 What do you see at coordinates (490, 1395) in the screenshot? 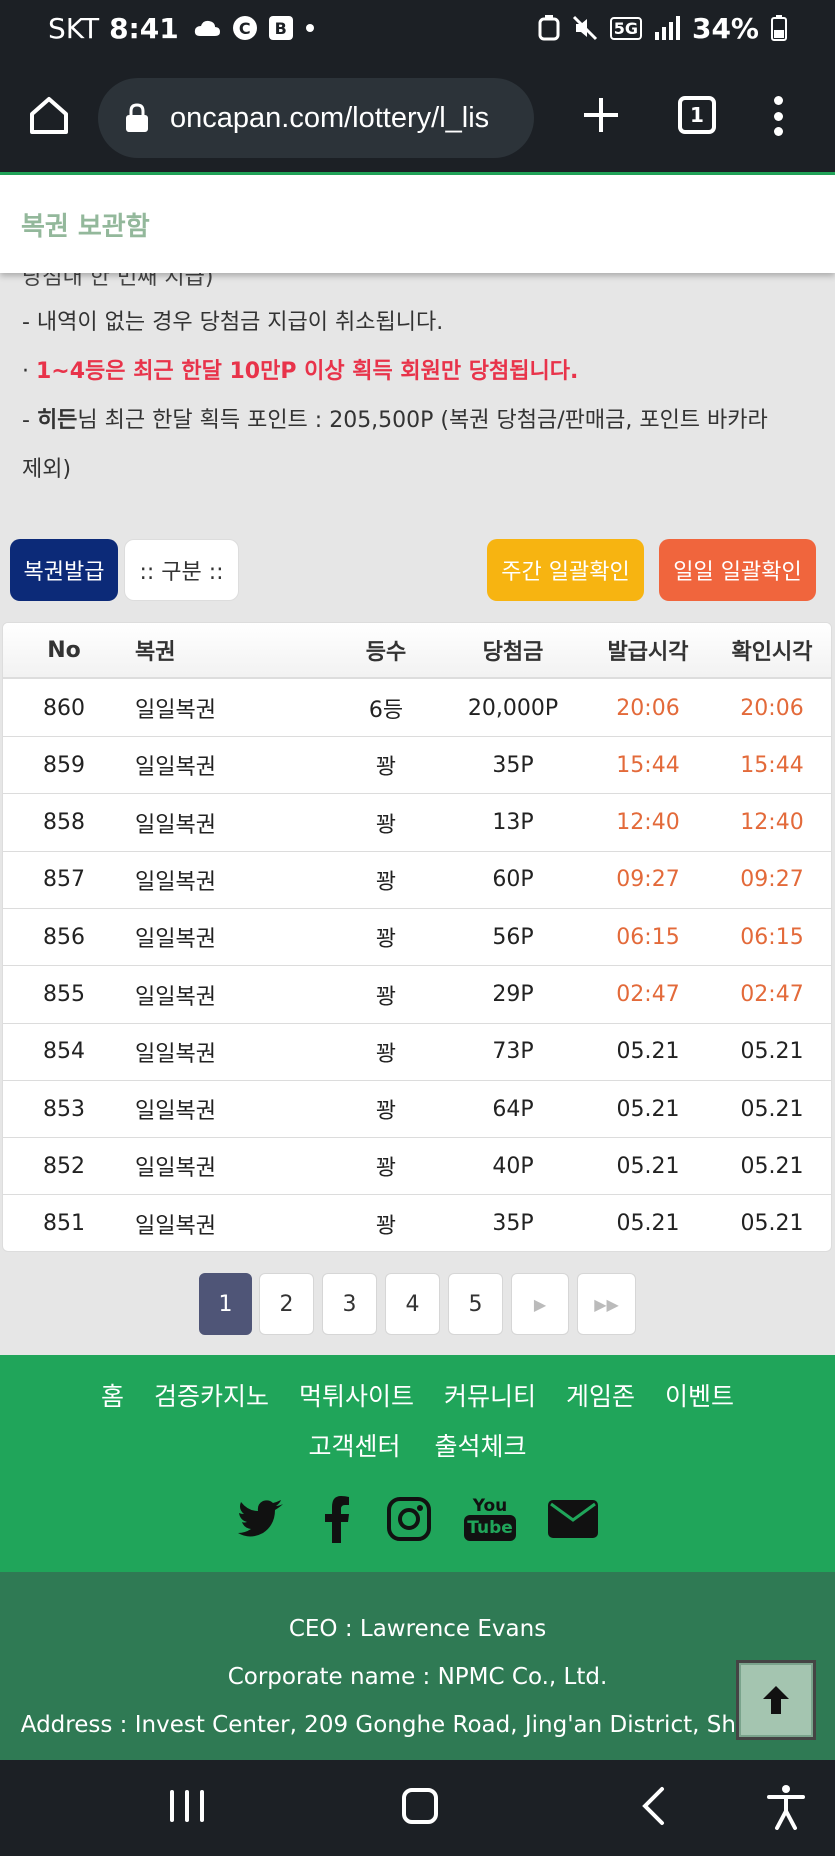
I see `footer-link-community: 커뮤니티` at bounding box center [490, 1395].